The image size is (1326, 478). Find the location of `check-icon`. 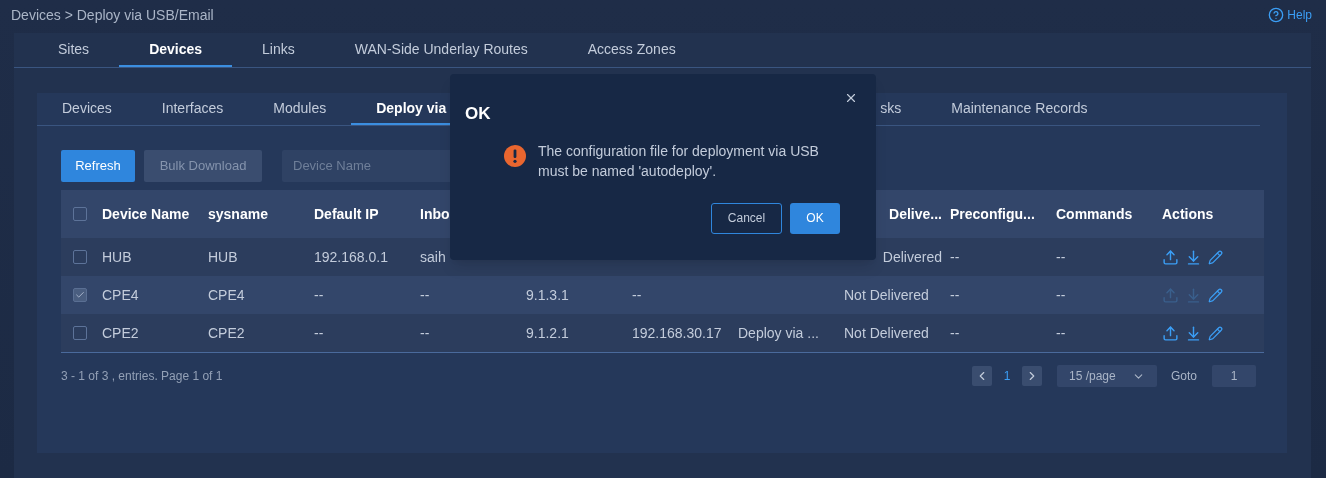

check-icon is located at coordinates (80, 295).